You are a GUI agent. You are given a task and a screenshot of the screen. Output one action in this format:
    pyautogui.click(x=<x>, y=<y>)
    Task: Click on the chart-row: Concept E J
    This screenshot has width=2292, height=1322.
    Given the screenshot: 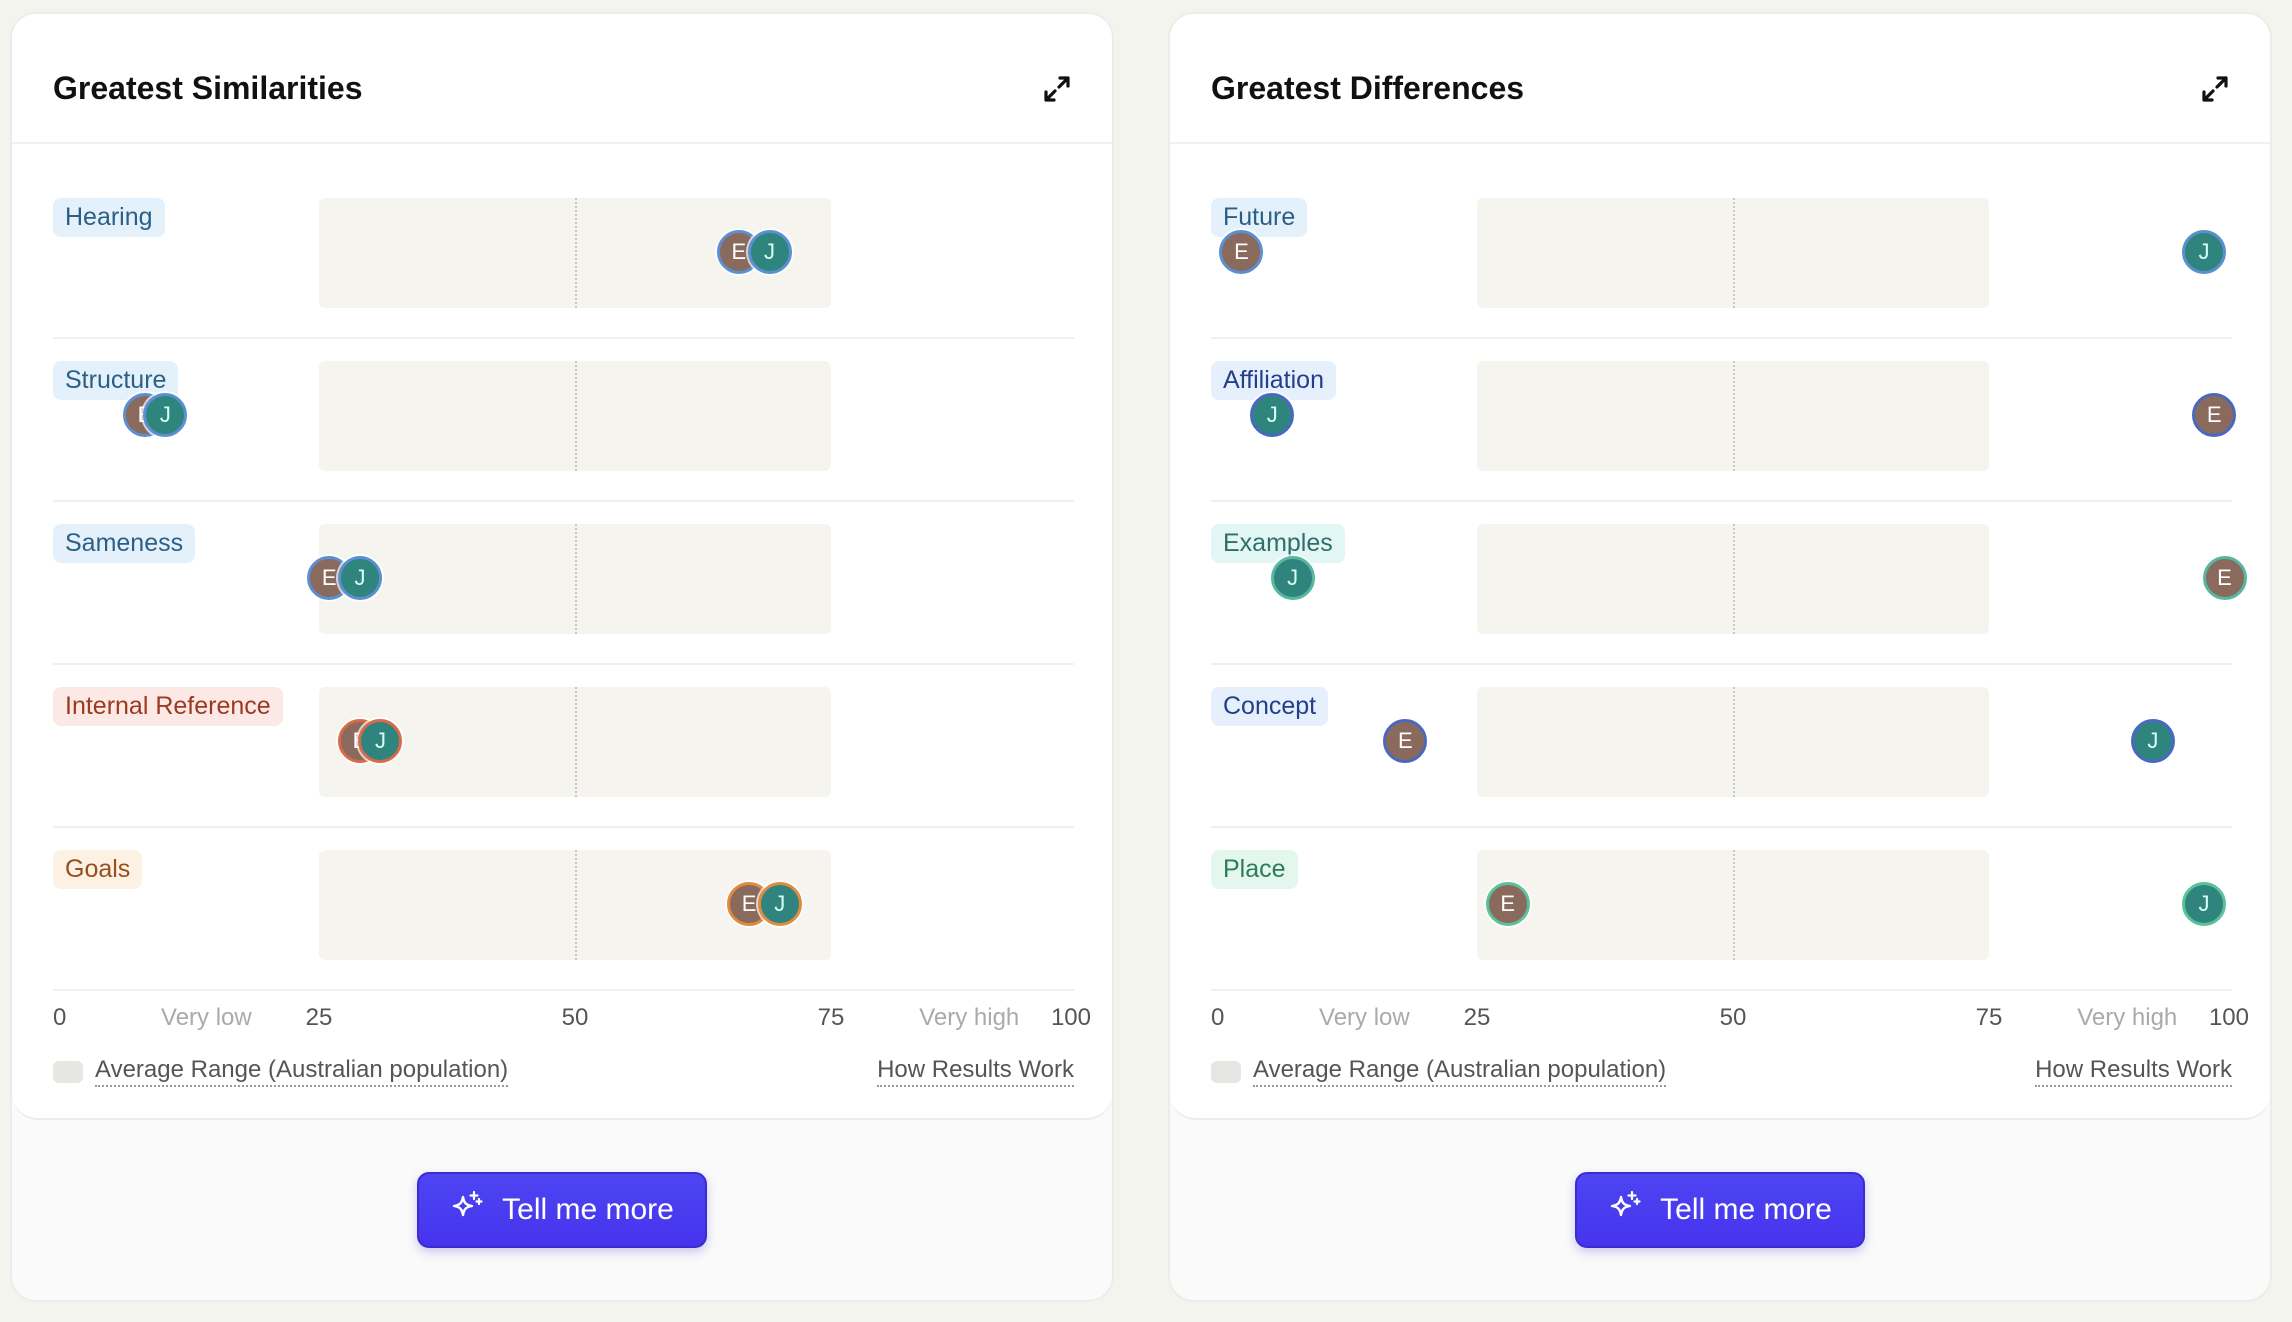 What is the action you would take?
    pyautogui.click(x=1721, y=746)
    